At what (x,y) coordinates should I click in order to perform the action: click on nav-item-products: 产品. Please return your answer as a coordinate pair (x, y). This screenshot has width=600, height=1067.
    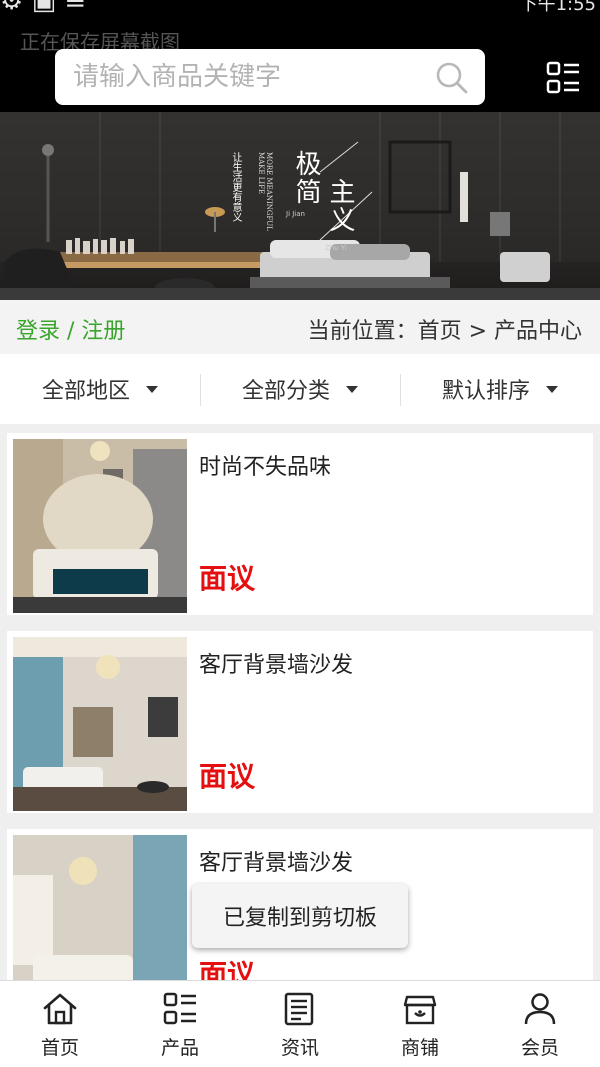
    Looking at the image, I should click on (180, 1024).